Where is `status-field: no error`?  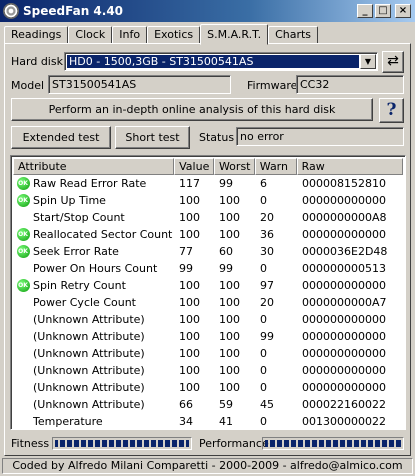 status-field: no error is located at coordinates (320, 136).